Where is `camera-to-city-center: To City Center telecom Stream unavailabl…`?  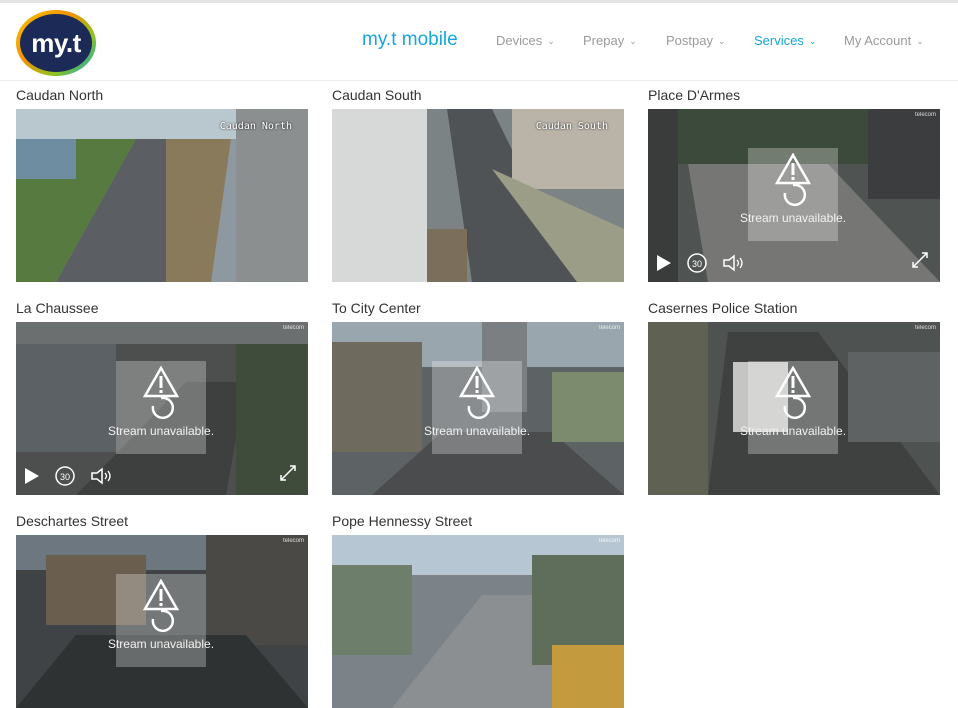
camera-to-city-center: To City Center telecom Stream unavailabl… is located at coordinates (478, 397).